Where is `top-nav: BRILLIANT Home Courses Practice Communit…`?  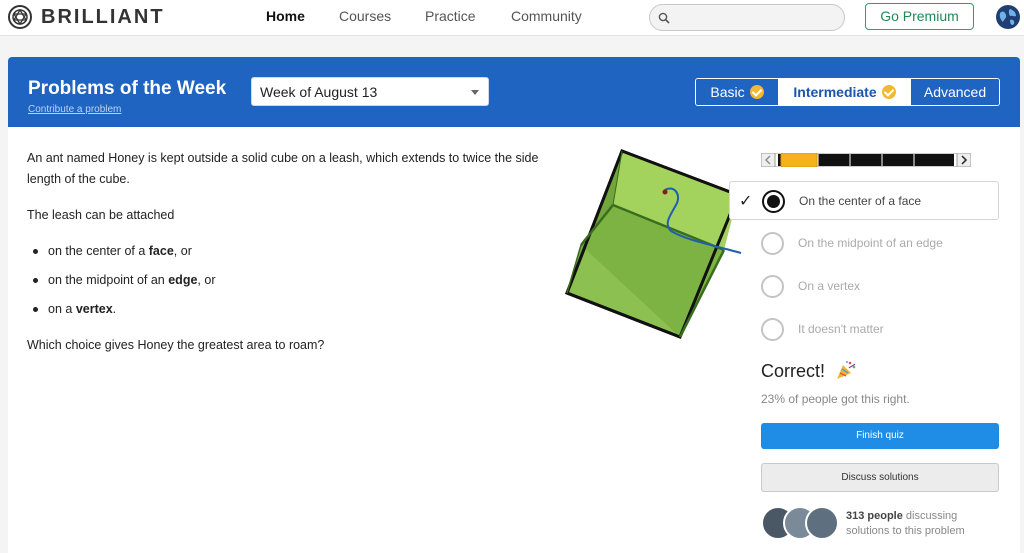
top-nav: BRILLIANT Home Courses Practice Communit… is located at coordinates (512, 18).